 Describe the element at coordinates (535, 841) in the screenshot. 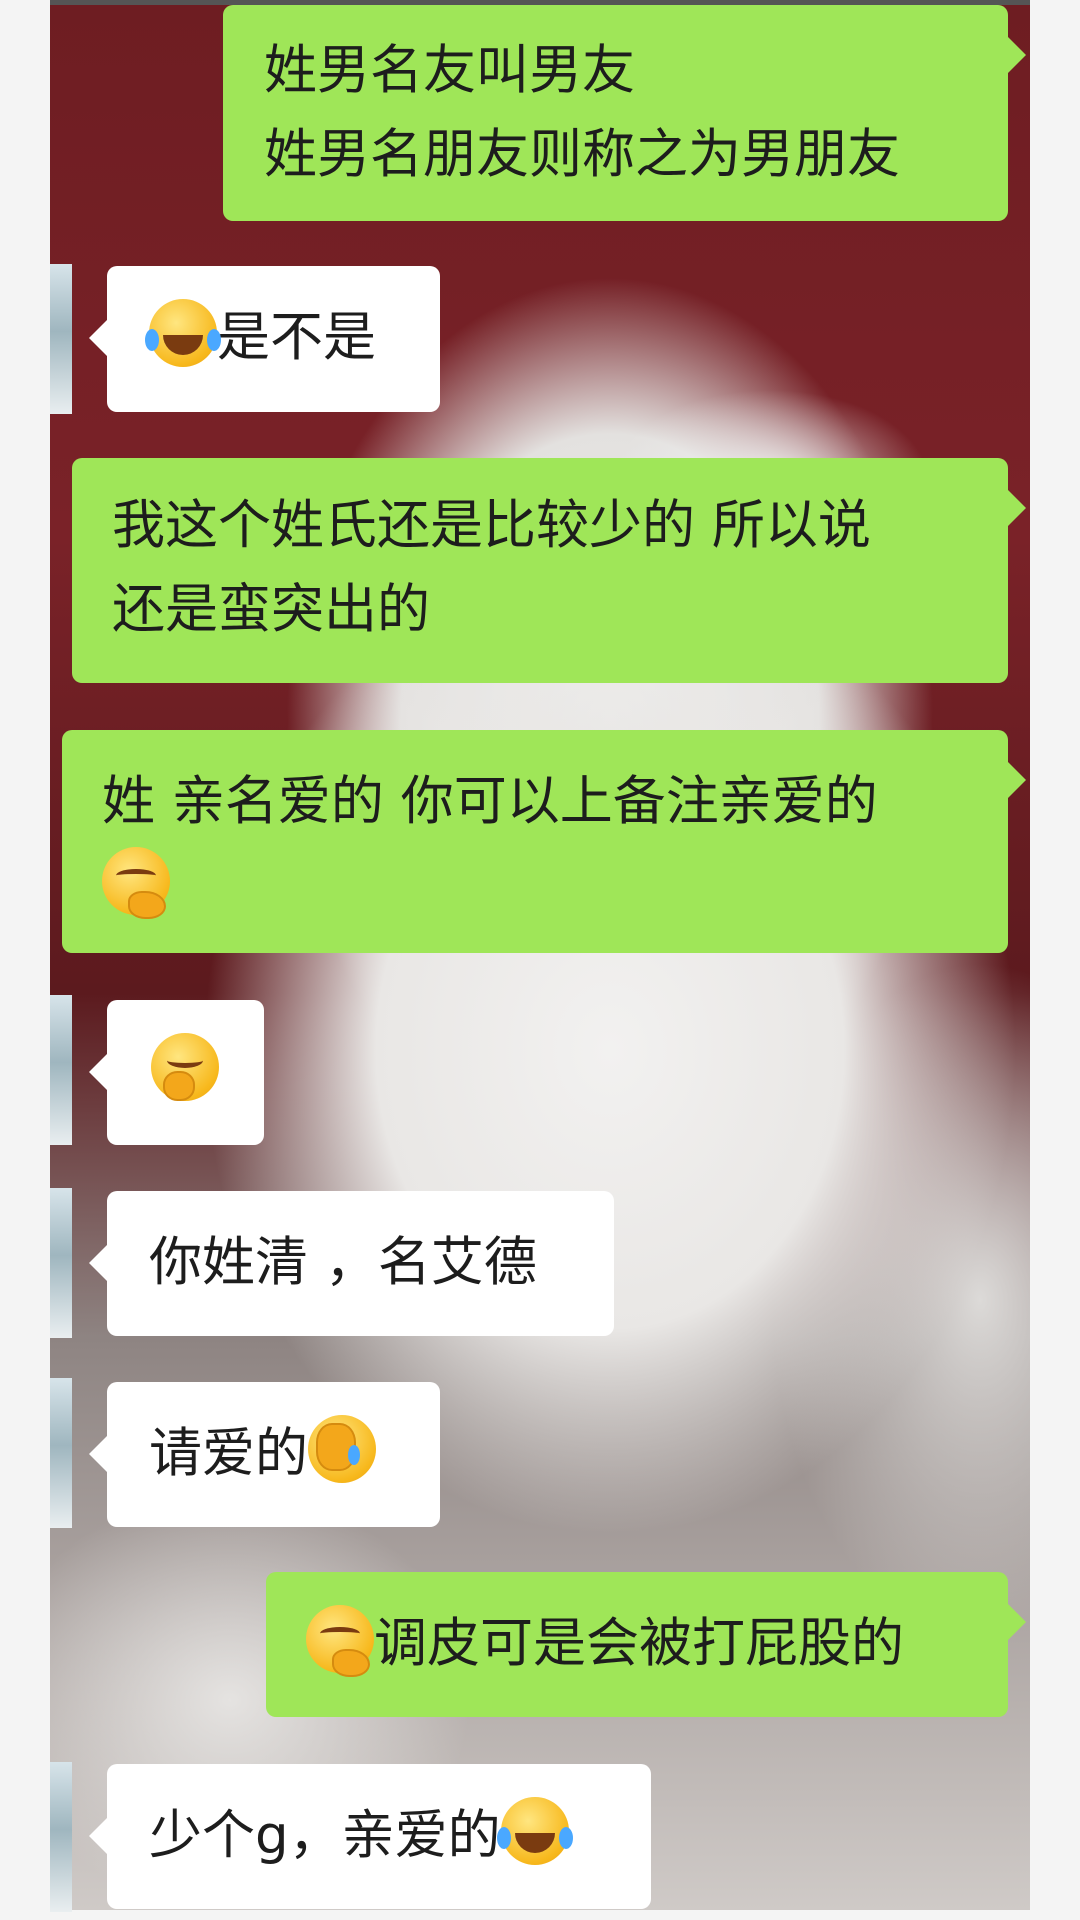

I see `message-bubble-sent: 姓 亲名爱的 你可以上备注亲爱的` at that location.